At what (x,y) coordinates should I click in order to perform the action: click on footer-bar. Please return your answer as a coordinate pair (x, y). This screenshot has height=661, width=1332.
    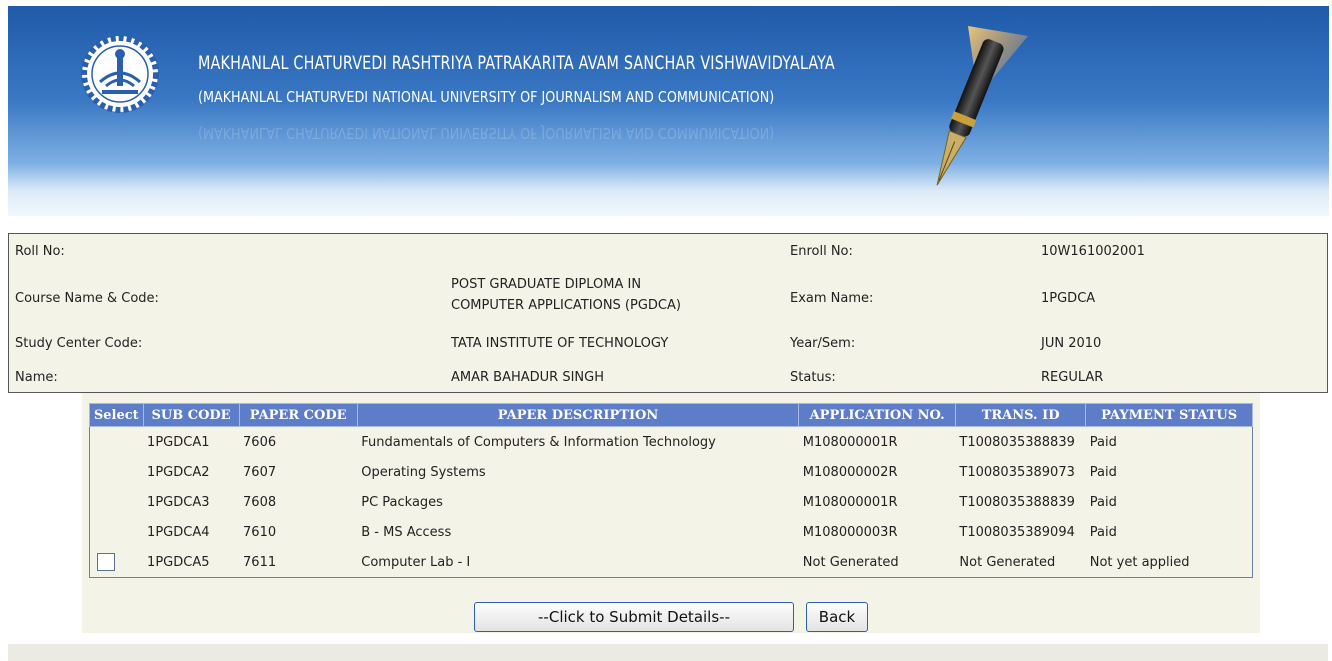
    Looking at the image, I should click on (668, 652).